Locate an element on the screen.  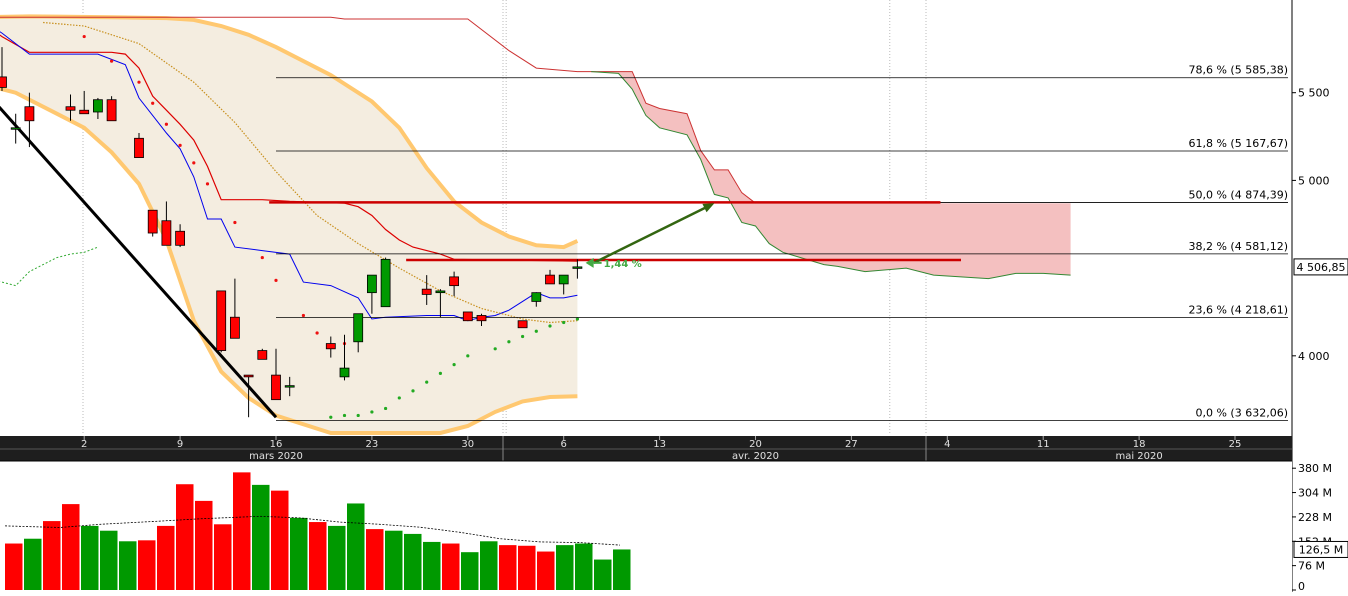
price-axis-label: 5 000 is located at coordinates (1314, 180).